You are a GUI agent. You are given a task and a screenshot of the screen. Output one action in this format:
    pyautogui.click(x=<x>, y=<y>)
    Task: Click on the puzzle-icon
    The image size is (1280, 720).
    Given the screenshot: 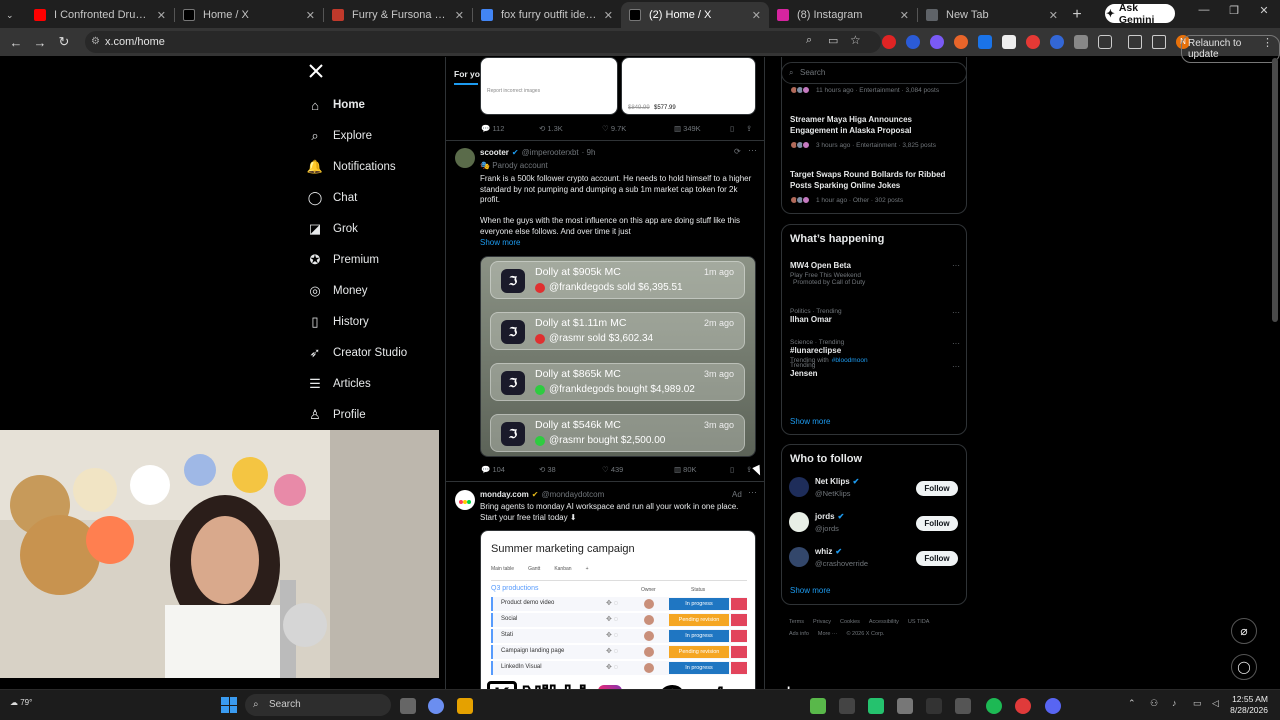 What is the action you would take?
    pyautogui.click(x=1105, y=42)
    